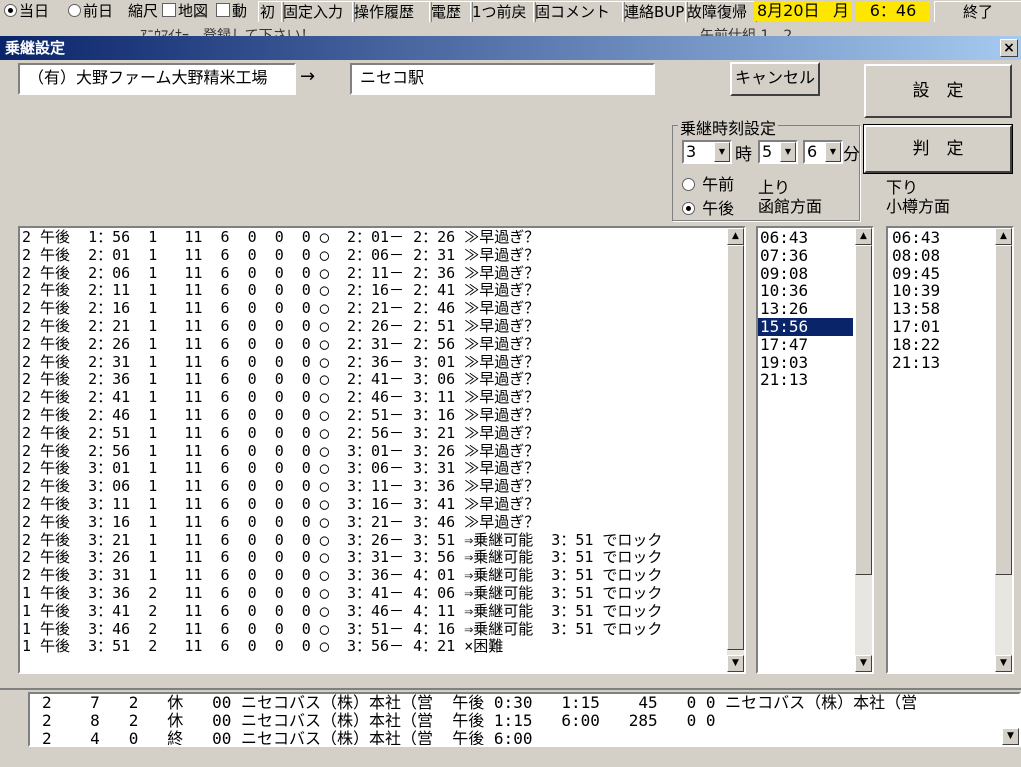 Image resolution: width=1021 pixels, height=767 pixels. What do you see at coordinates (185, 11) in the screenshot?
I see `map-checkbox: 地図` at bounding box center [185, 11].